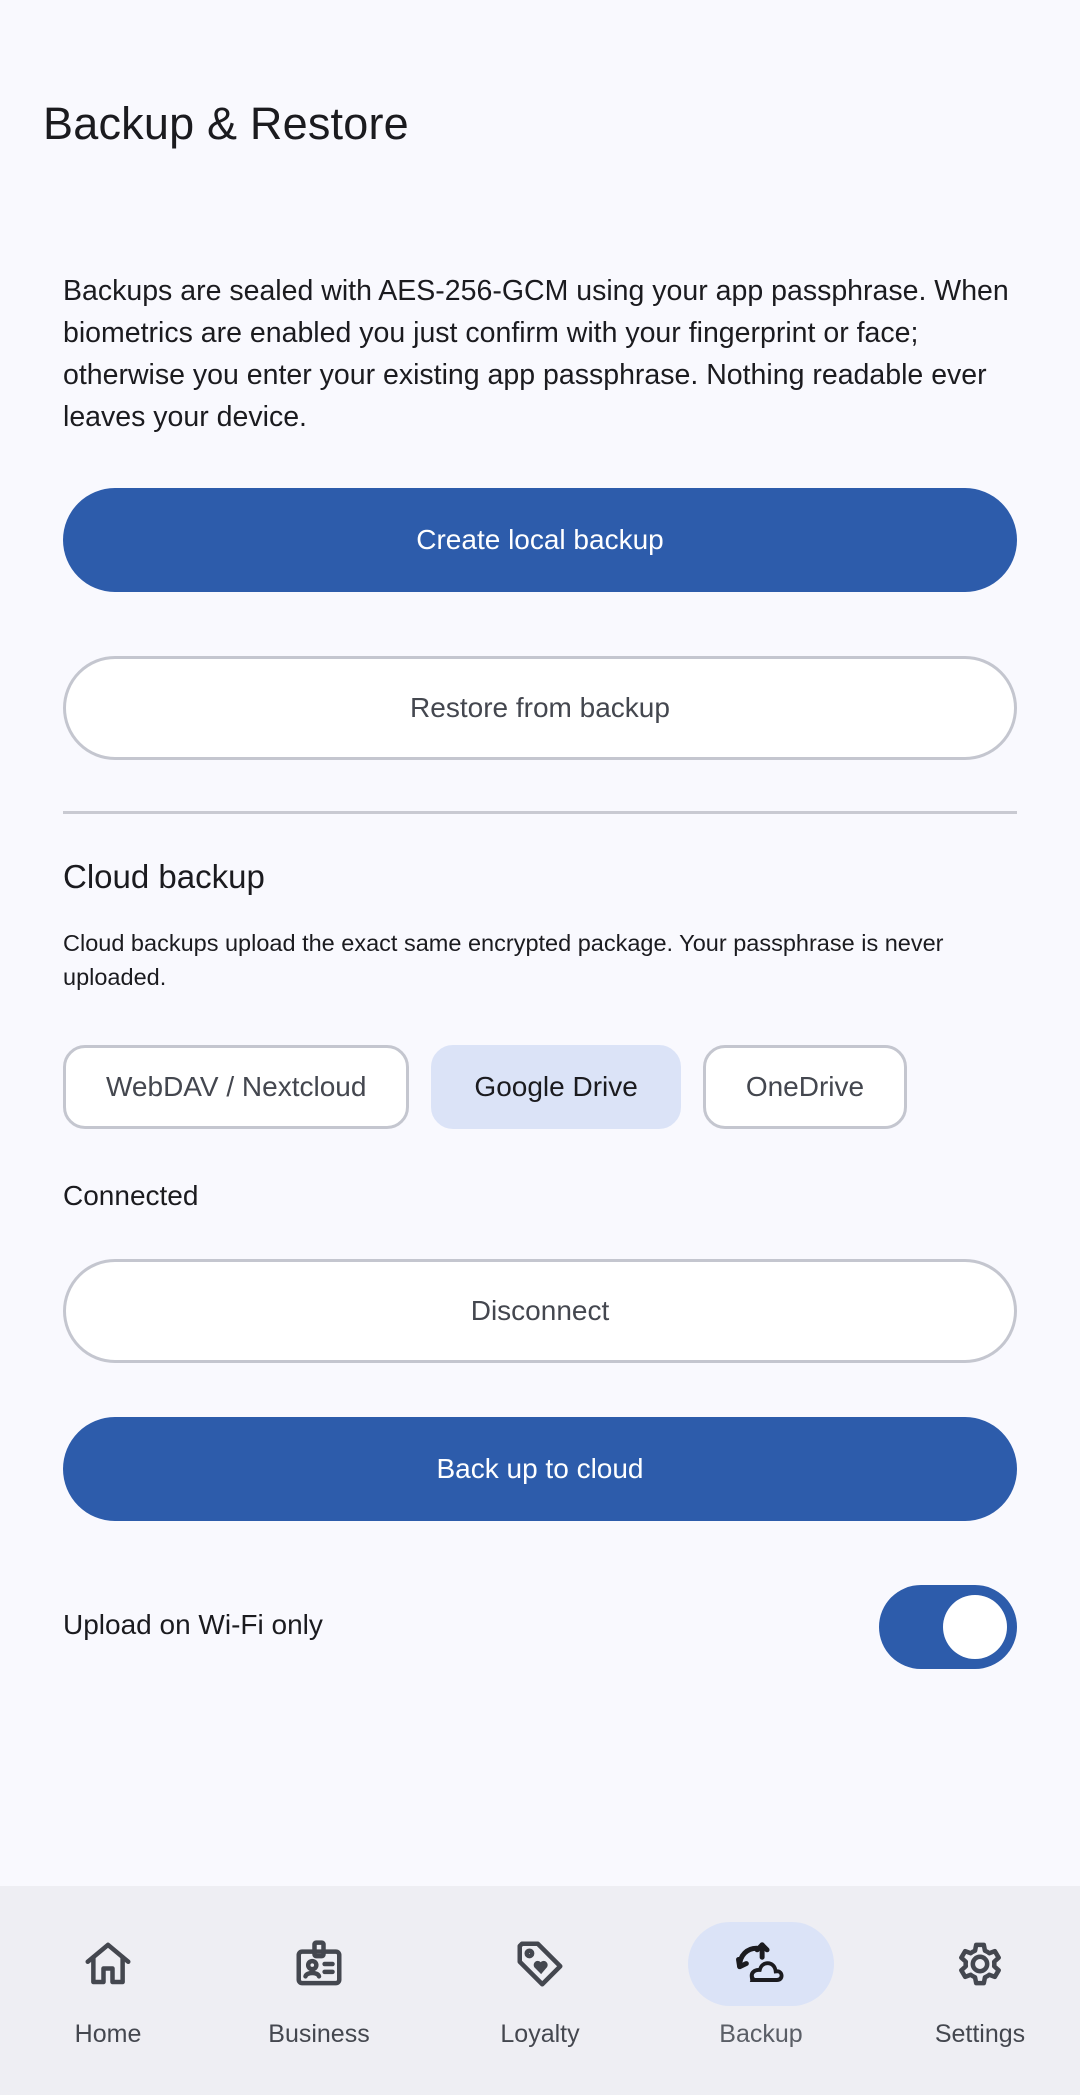 Image resolution: width=1080 pixels, height=2095 pixels. I want to click on connection-status: Connected, so click(131, 1195).